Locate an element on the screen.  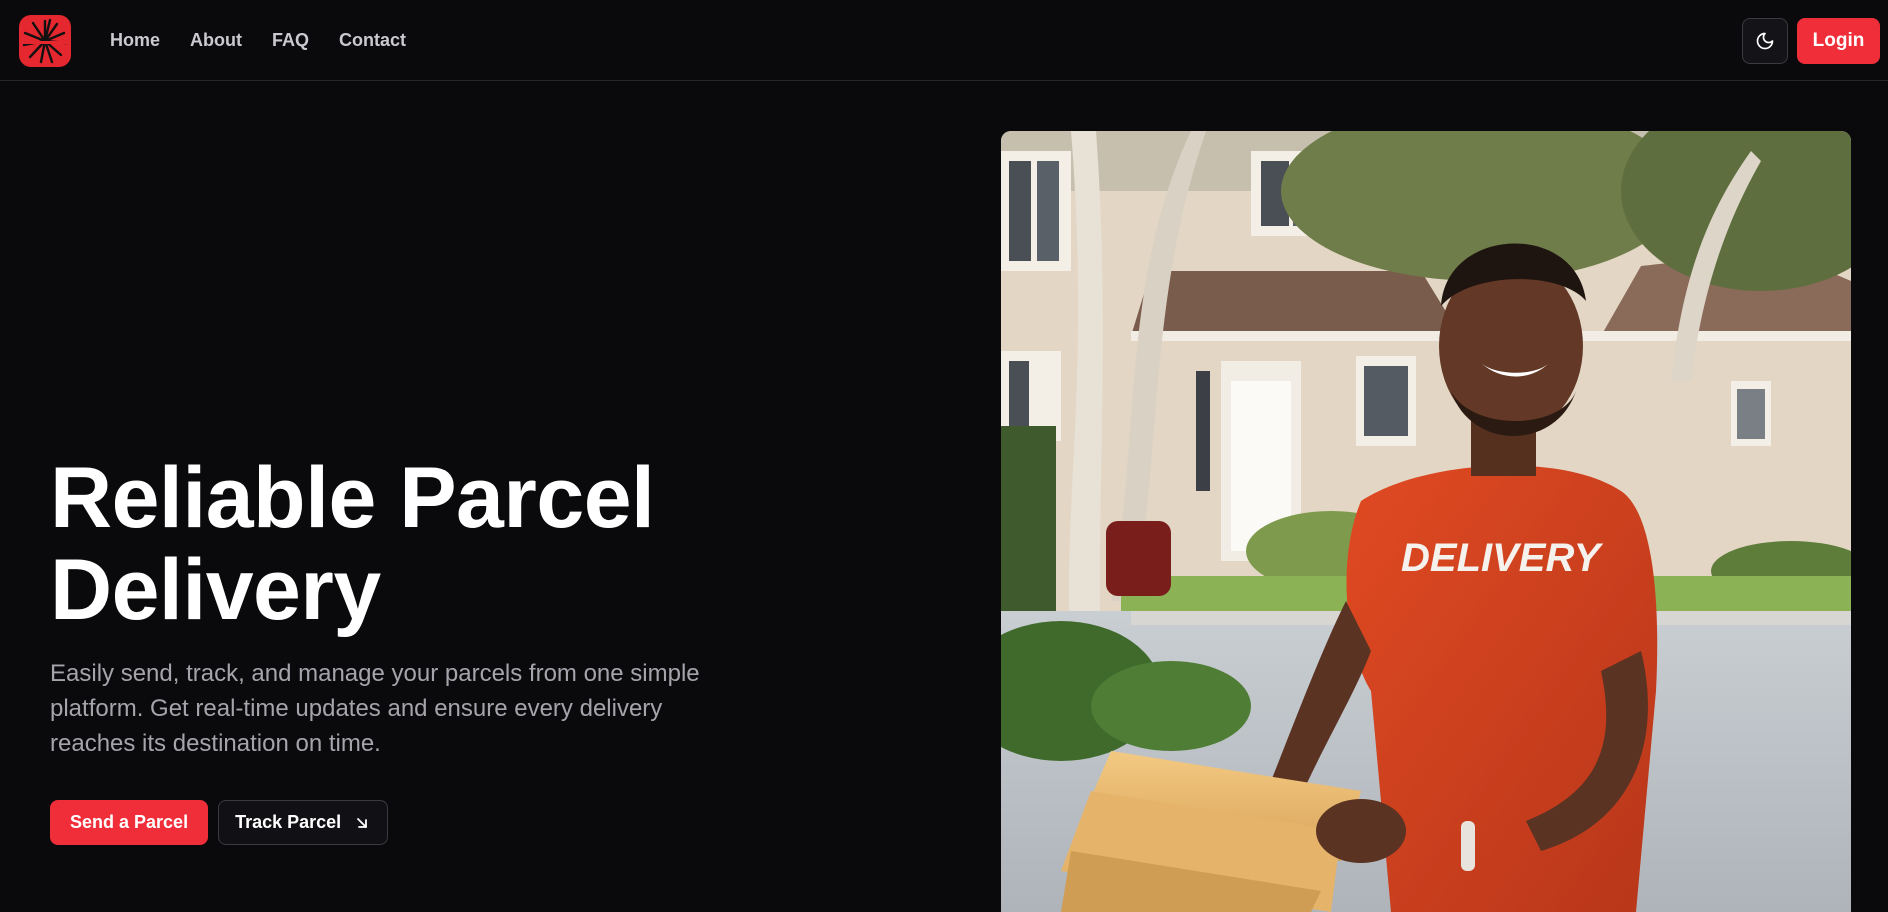
nav-link-about: About is located at coordinates (216, 40).